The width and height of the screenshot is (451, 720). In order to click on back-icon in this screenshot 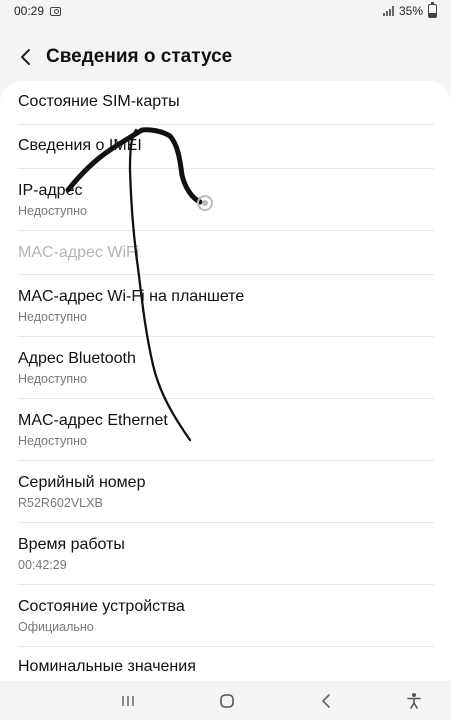, I will do `click(326, 701)`.